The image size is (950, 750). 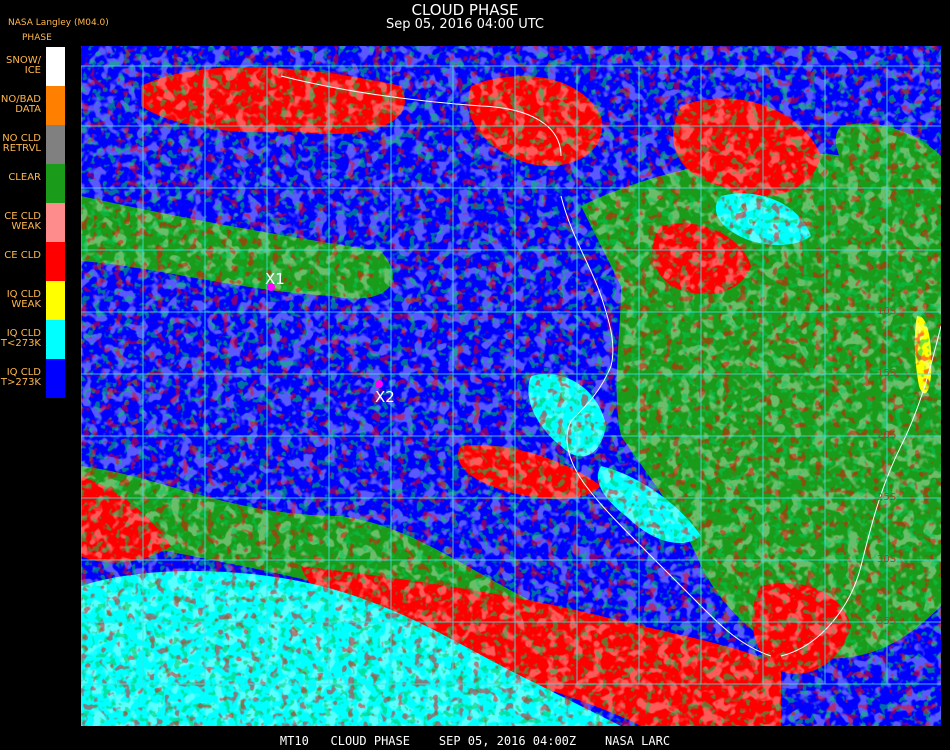 What do you see at coordinates (23, 299) in the screenshot?
I see `legend-label: IQ CLD WEAK` at bounding box center [23, 299].